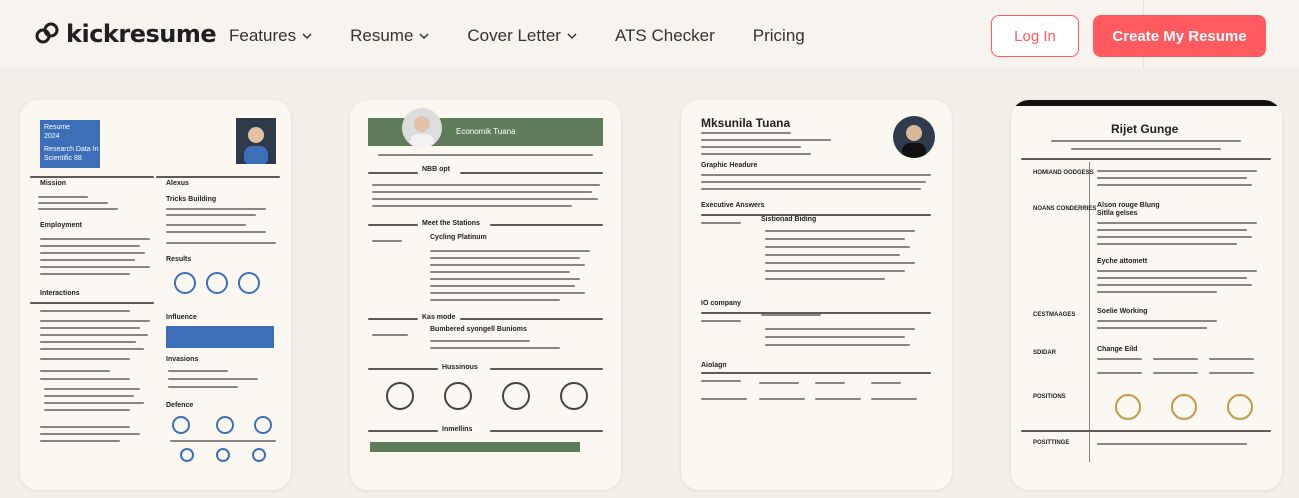  What do you see at coordinates (1051, 443) in the screenshot?
I see `section-heading: POSITTINGE` at bounding box center [1051, 443].